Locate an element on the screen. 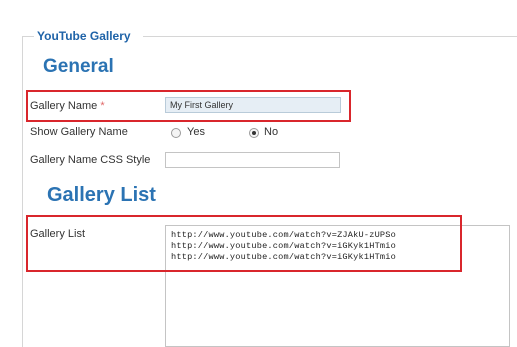  section-heading-gallery-list: Gallery List is located at coordinates (101, 195).